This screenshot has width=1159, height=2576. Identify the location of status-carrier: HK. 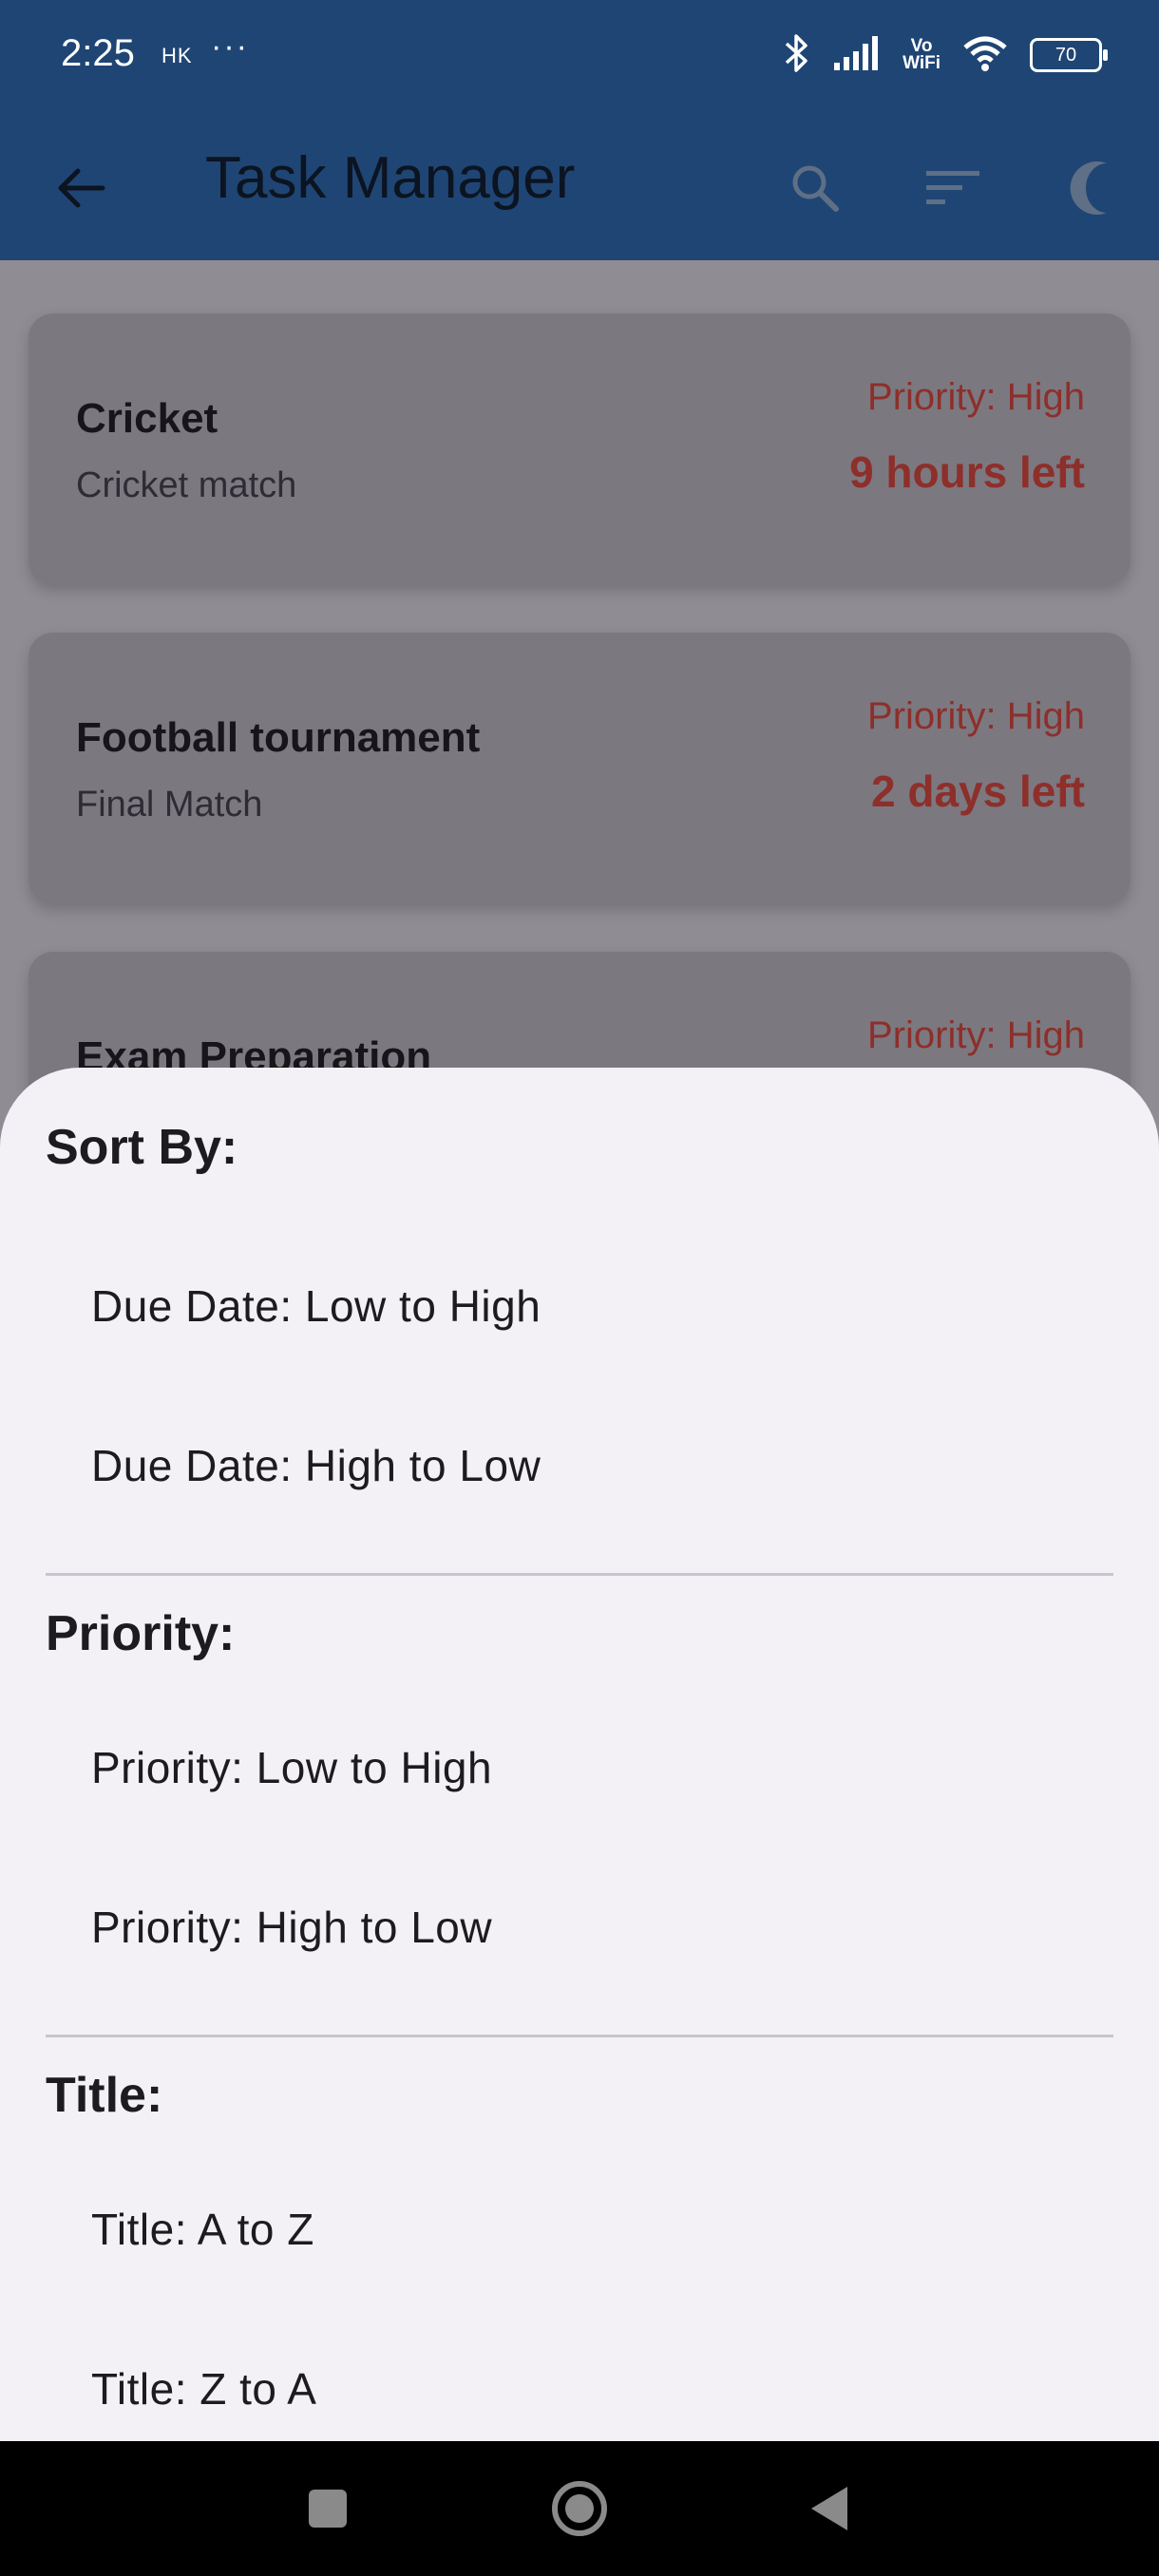
(177, 55).